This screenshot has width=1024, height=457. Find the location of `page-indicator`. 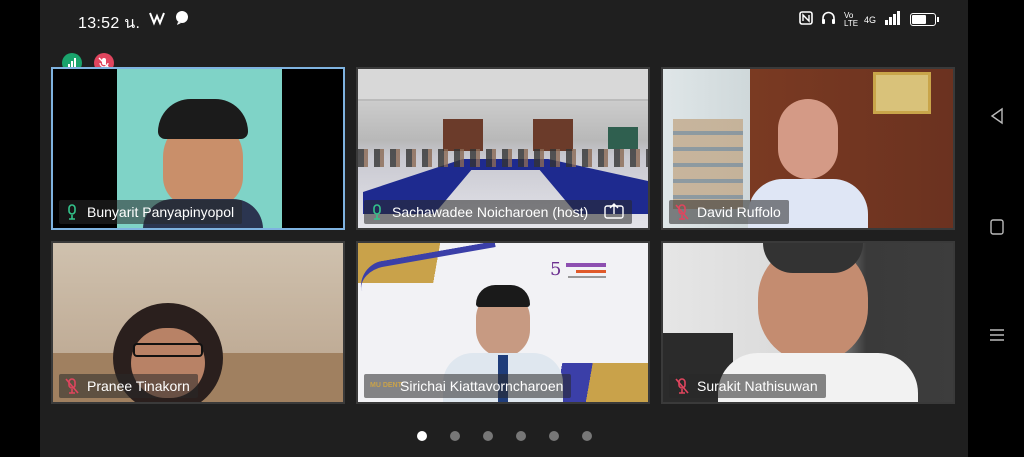

page-indicator is located at coordinates (504, 436).